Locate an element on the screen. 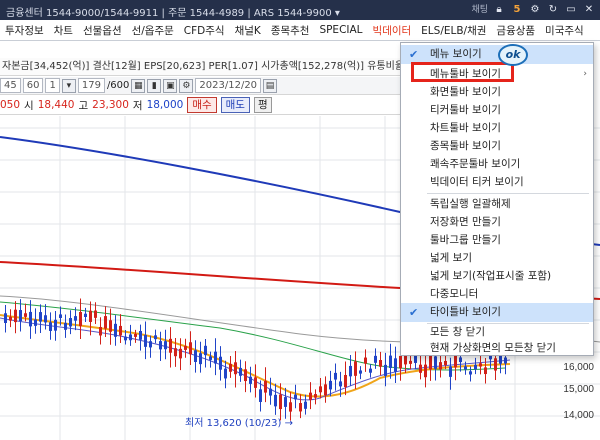  menu-special: SPECIAL is located at coordinates (340, 30).